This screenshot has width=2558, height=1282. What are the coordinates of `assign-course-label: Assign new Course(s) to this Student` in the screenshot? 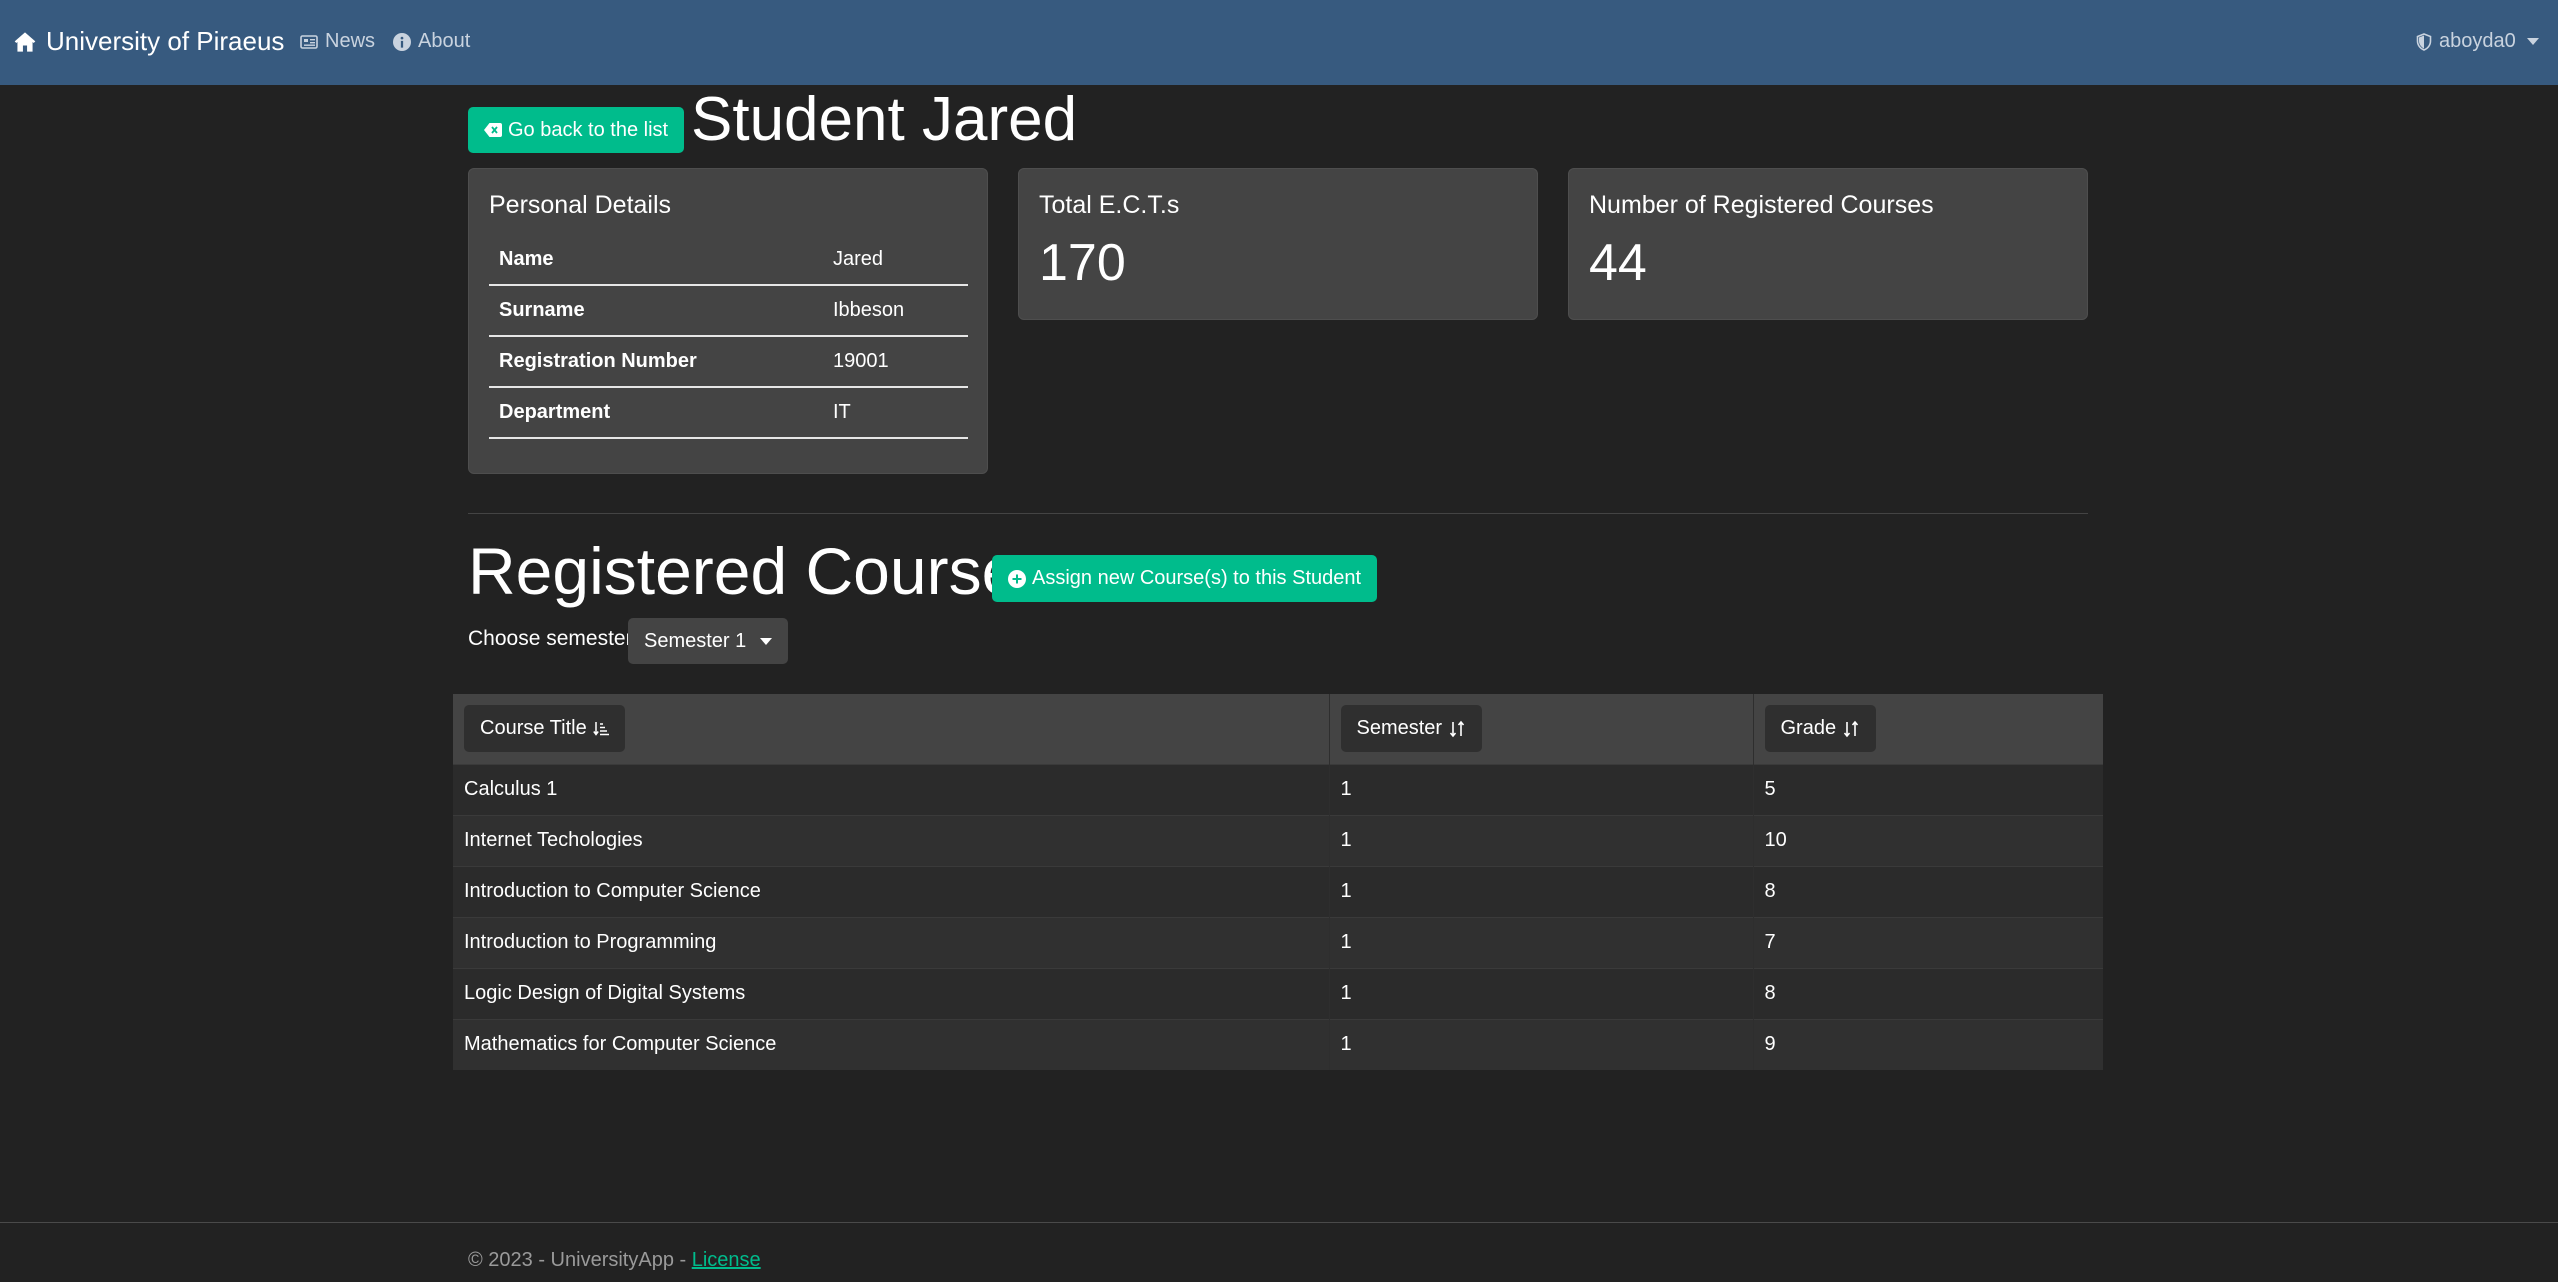 It's located at (1197, 578).